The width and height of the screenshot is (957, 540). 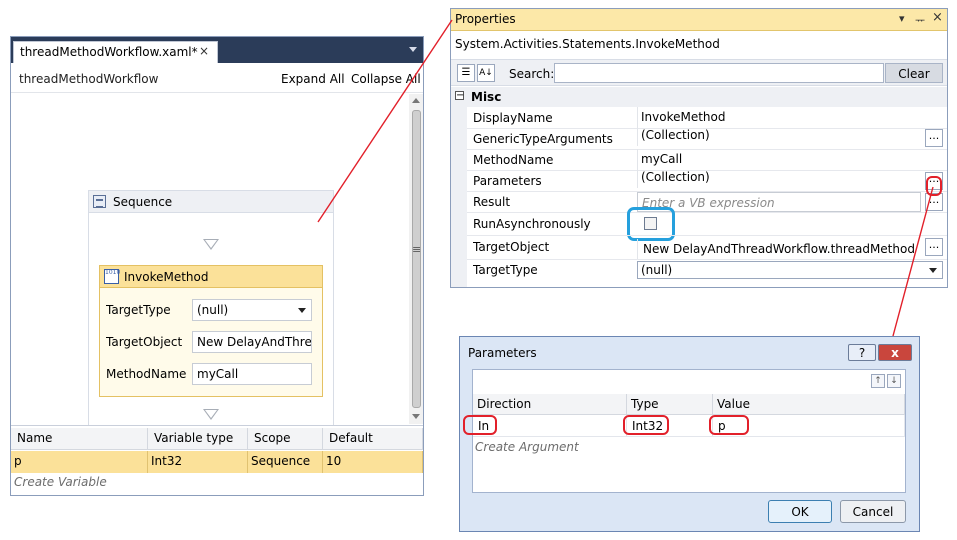 What do you see at coordinates (485, 19) in the screenshot?
I see `properties-title: Properties` at bounding box center [485, 19].